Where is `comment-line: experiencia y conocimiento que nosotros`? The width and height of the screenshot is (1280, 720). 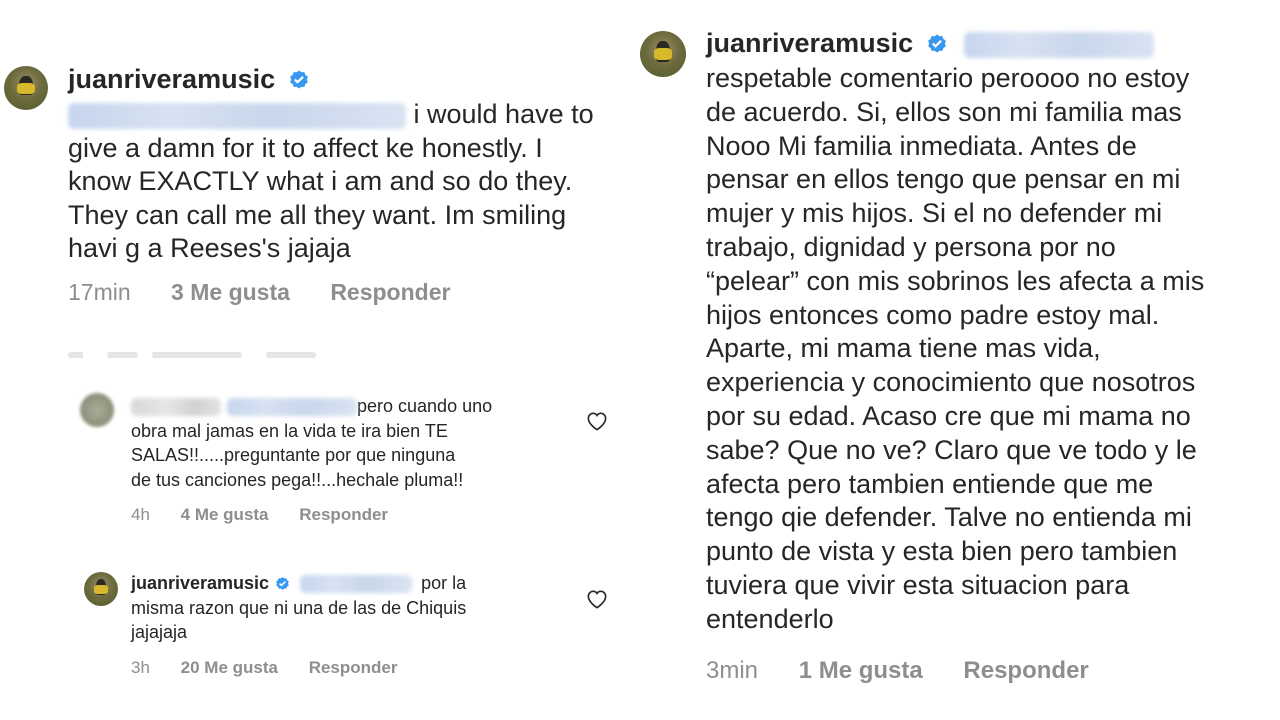 comment-line: experiencia y conocimiento que nosotros is located at coordinates (951, 382).